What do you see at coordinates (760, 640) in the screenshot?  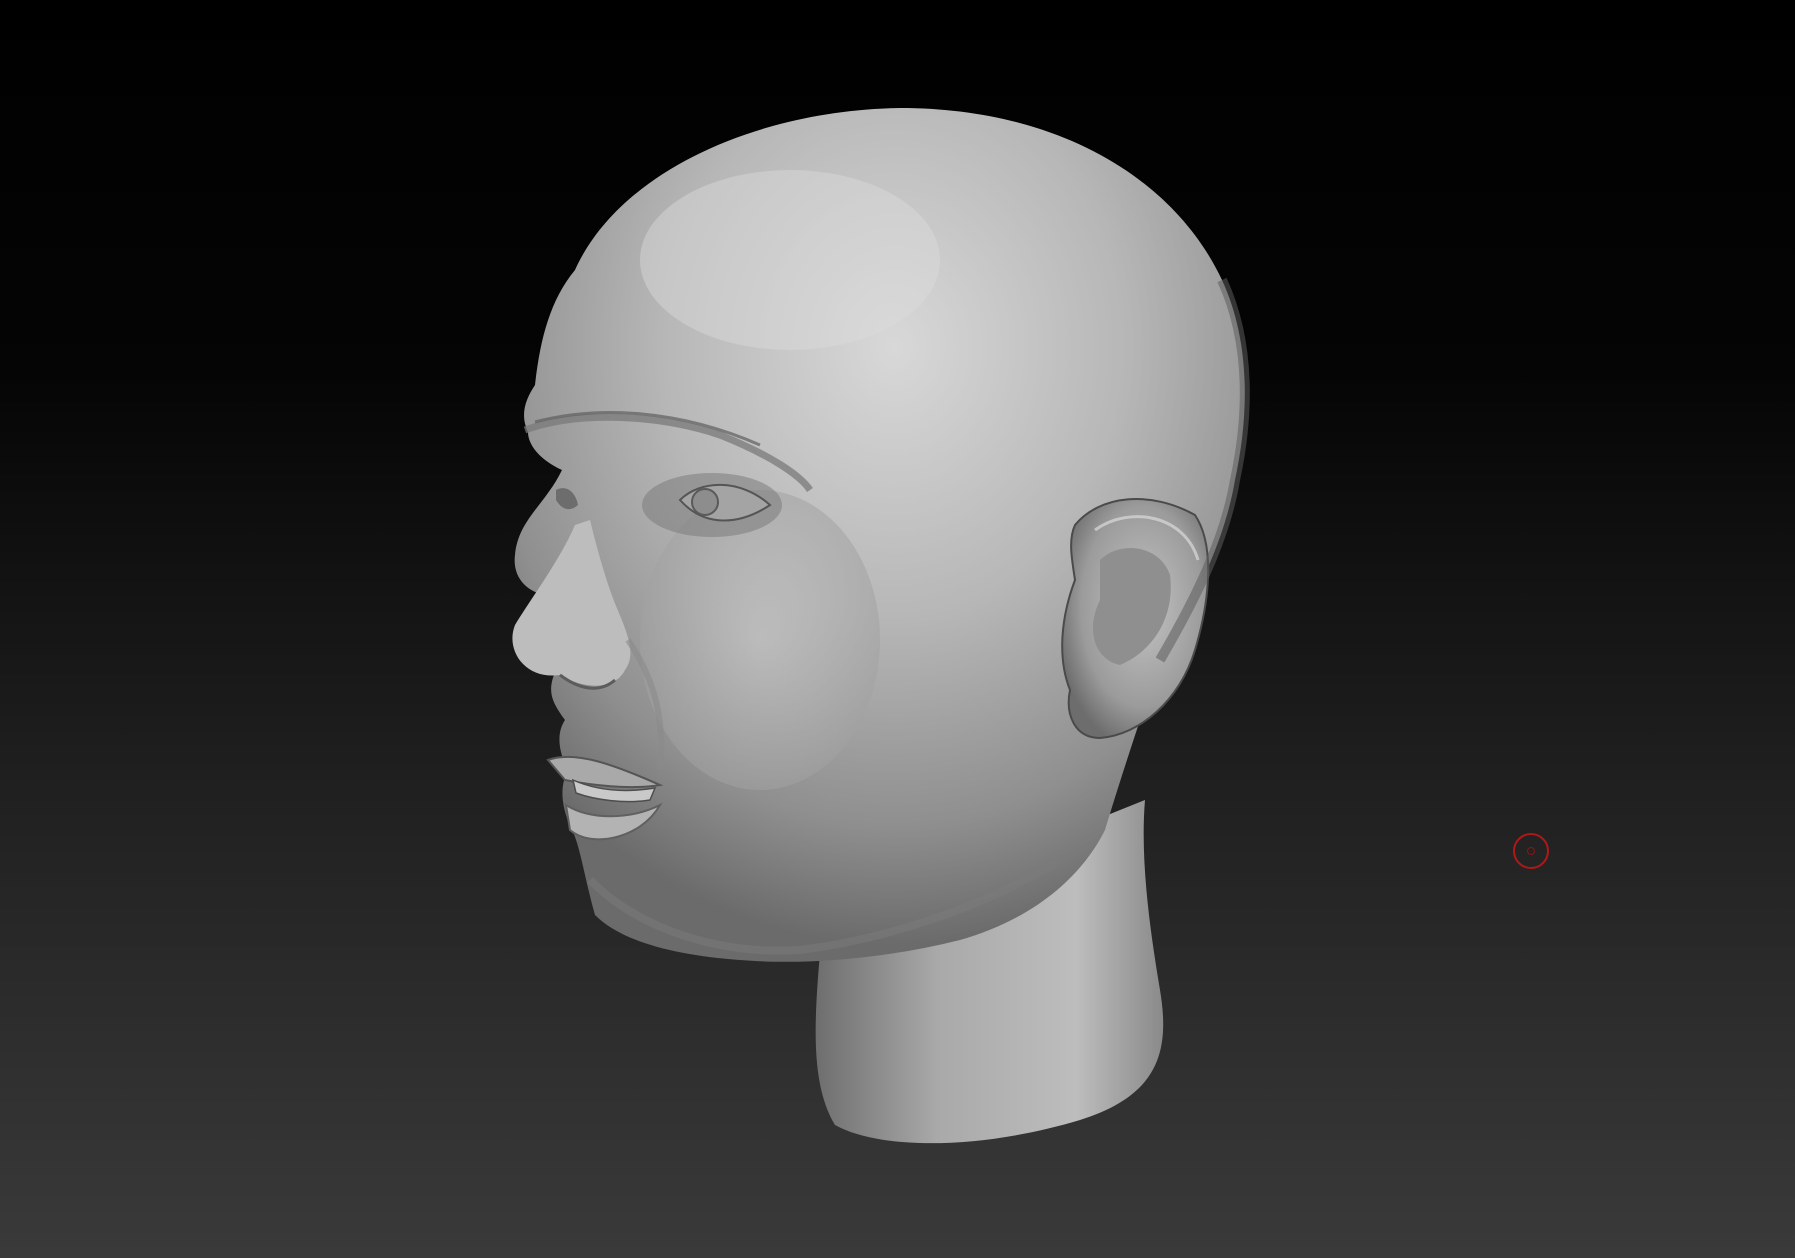 I see `cheek-highlight` at bounding box center [760, 640].